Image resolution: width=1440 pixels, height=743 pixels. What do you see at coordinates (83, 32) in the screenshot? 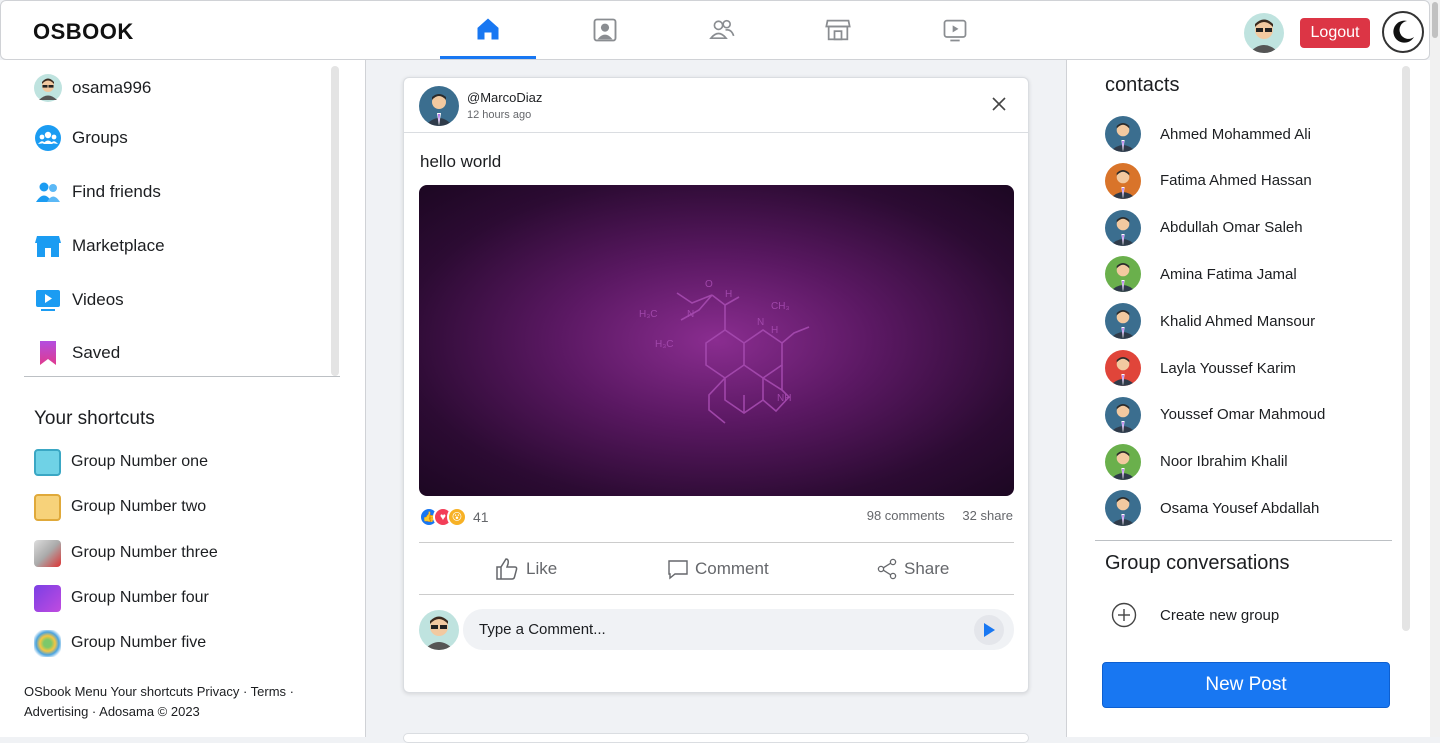
I see `app-logo: OSBOOK` at bounding box center [83, 32].